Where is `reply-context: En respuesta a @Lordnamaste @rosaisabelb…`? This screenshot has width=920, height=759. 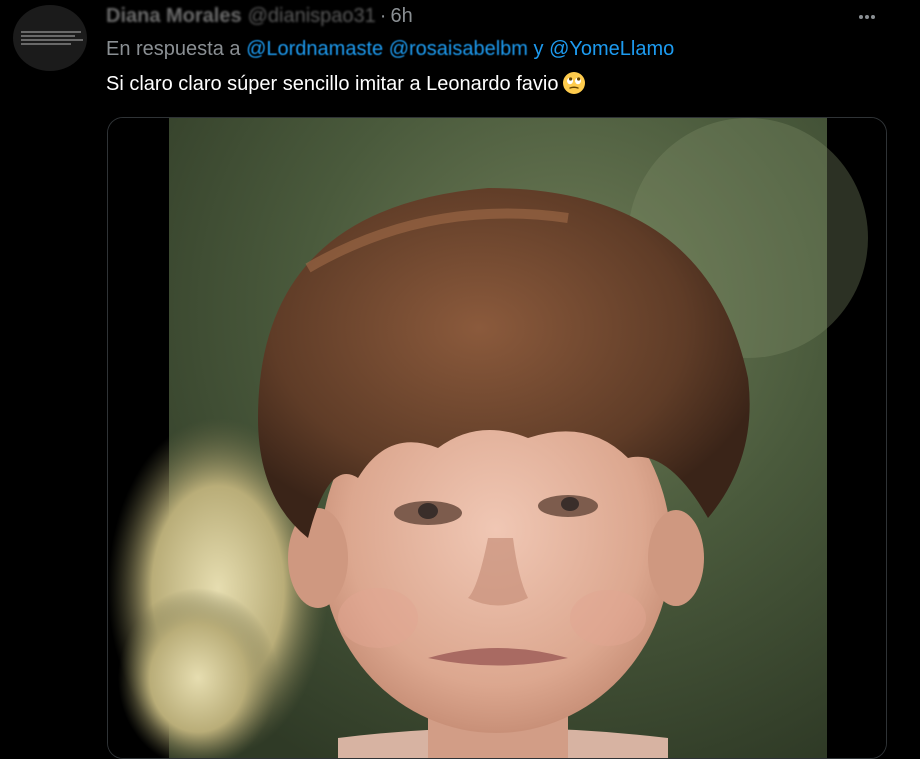
reply-context: En respuesta a @Lordnamaste @rosaisabelb… is located at coordinates (390, 49).